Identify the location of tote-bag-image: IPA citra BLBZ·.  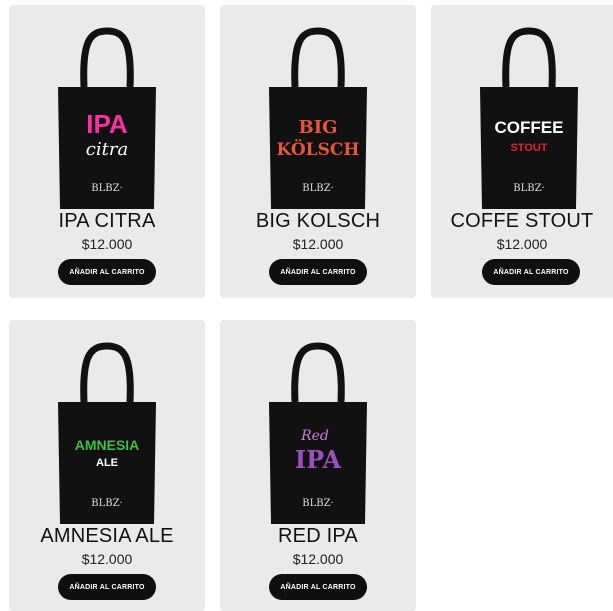
(107, 118).